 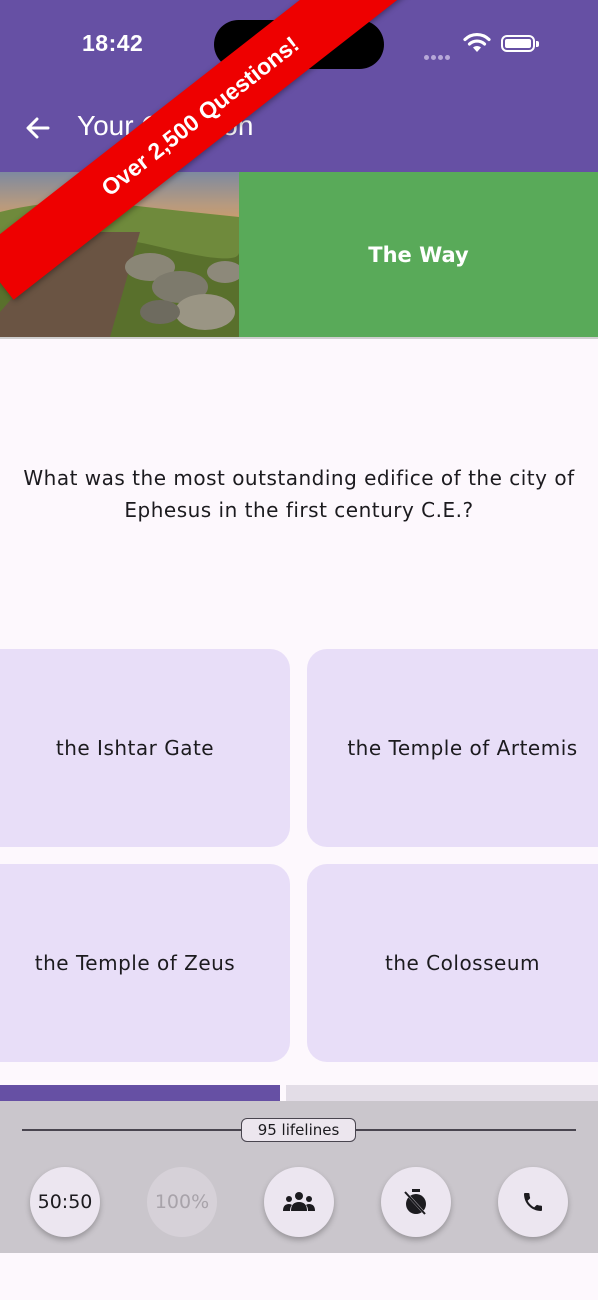 What do you see at coordinates (182, 1202) in the screenshot?
I see `hundred-percent-button: 100%` at bounding box center [182, 1202].